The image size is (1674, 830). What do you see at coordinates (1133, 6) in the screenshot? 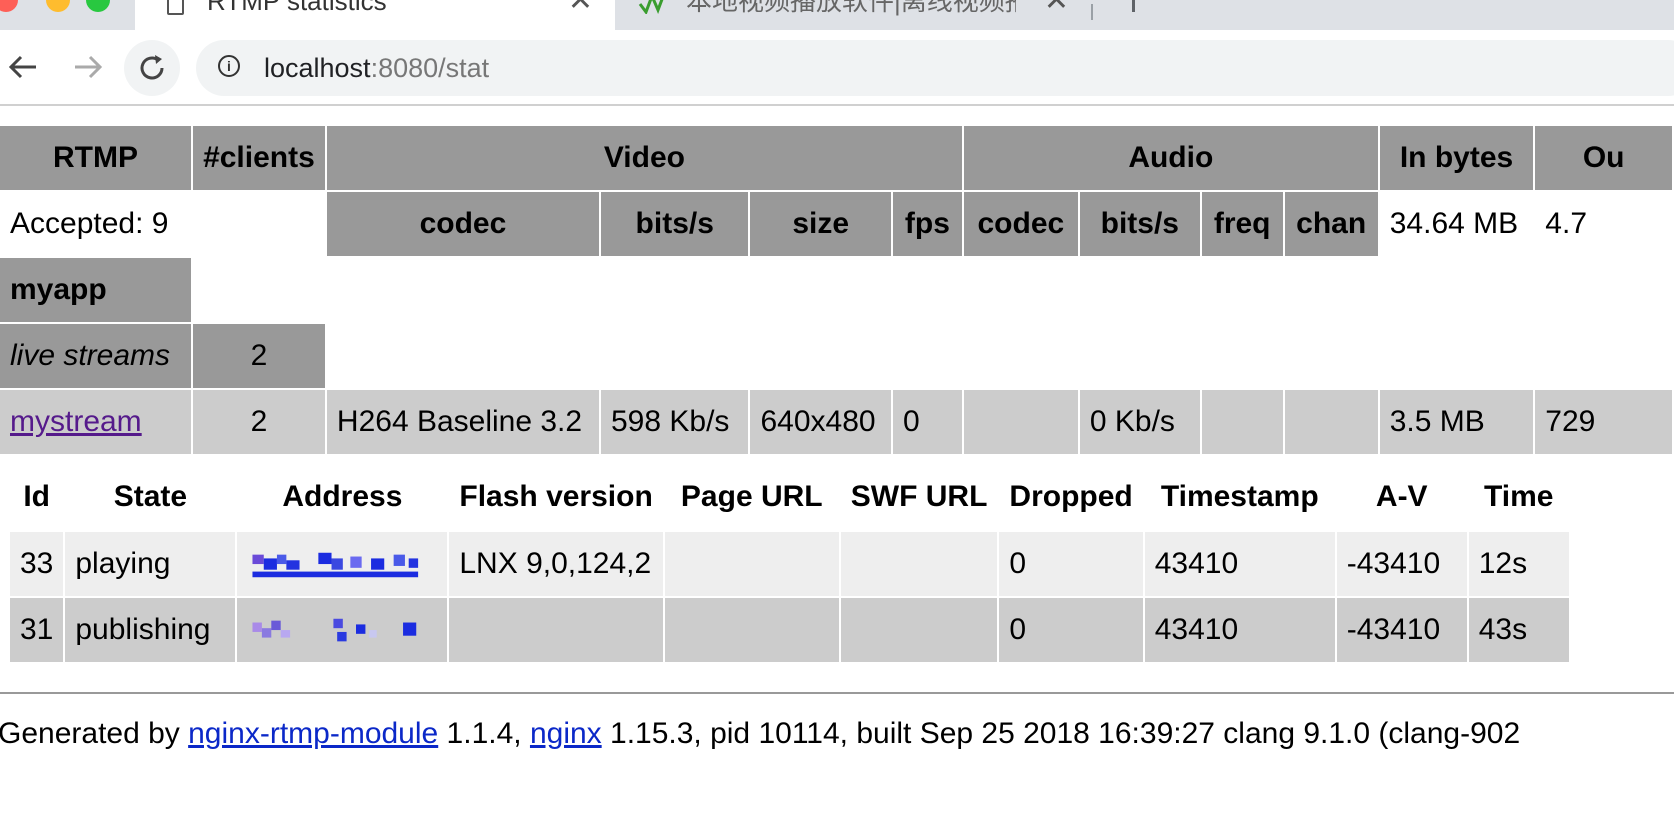
I see `new-tab-button` at bounding box center [1133, 6].